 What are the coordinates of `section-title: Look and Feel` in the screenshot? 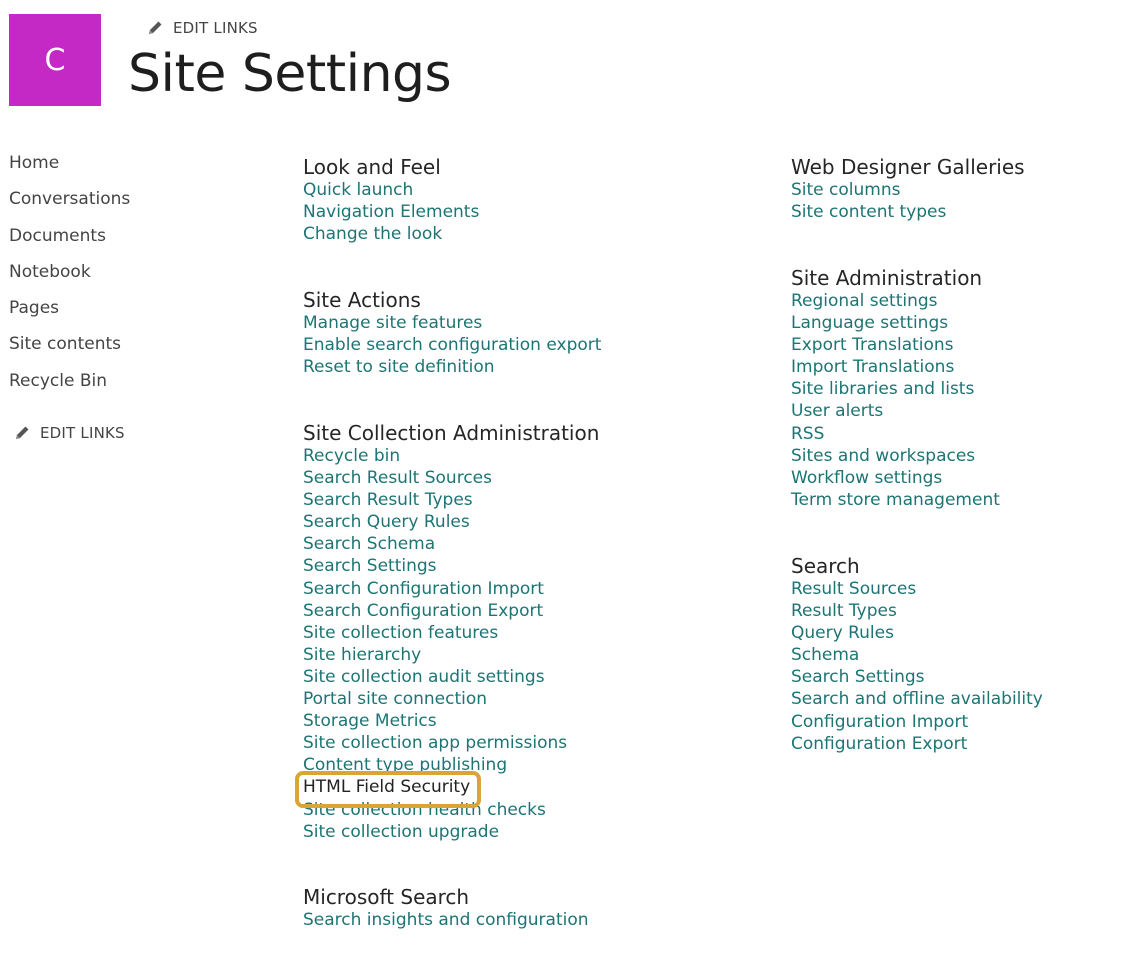 It's located at (372, 167).